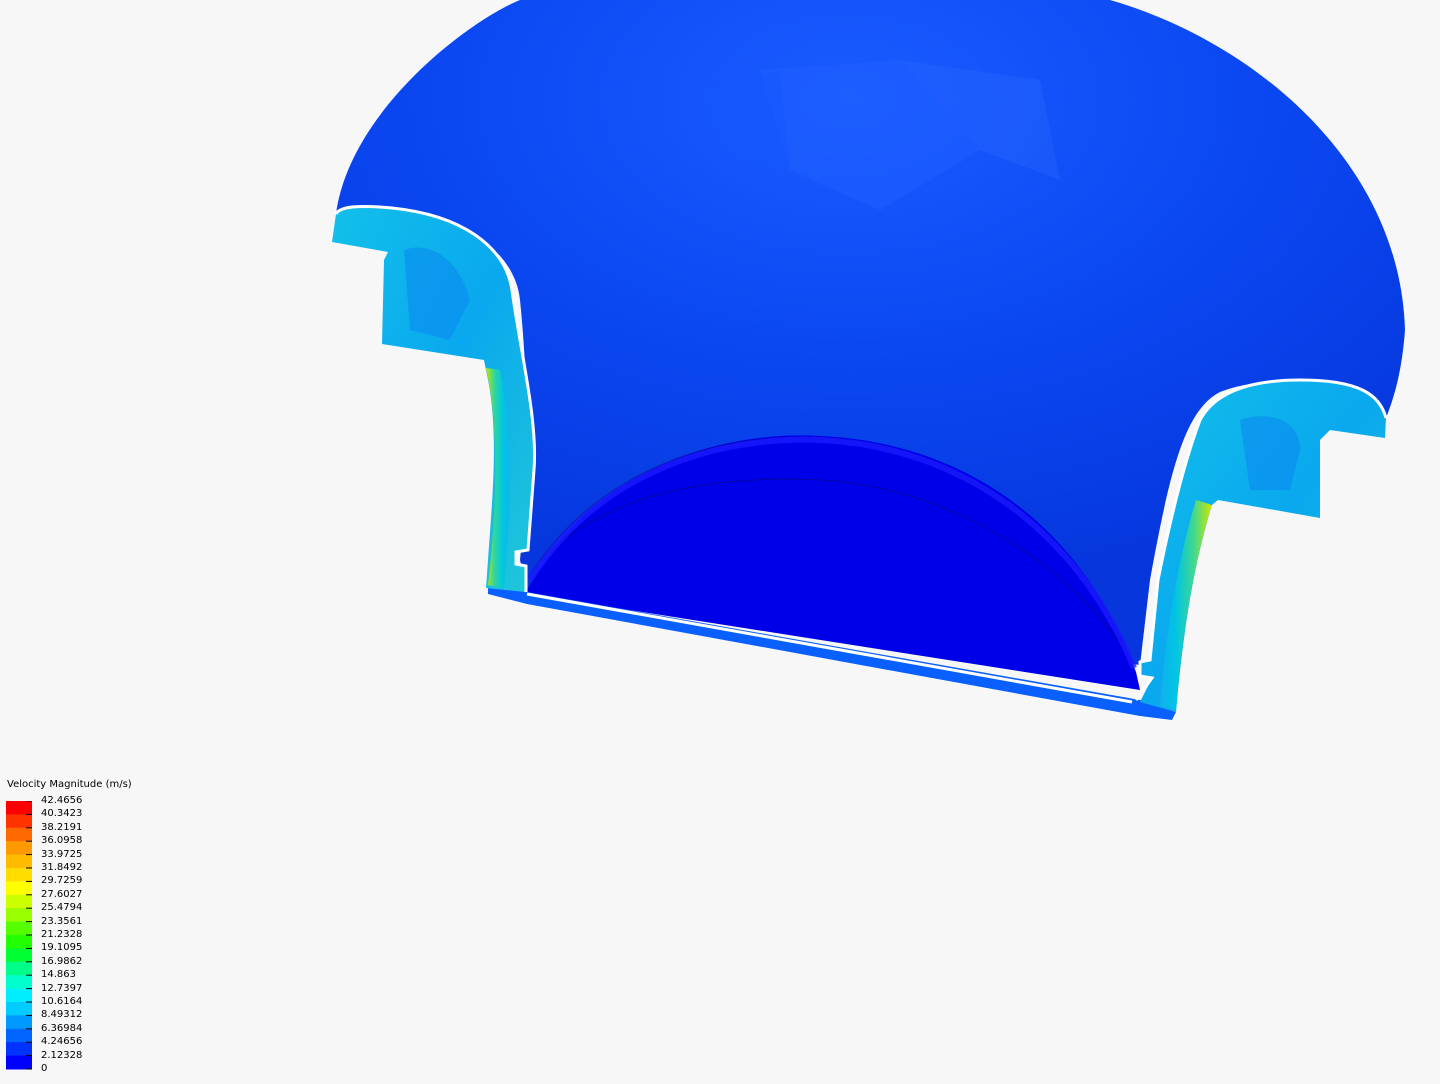  I want to click on legend-tick-label: 0, so click(44, 1068).